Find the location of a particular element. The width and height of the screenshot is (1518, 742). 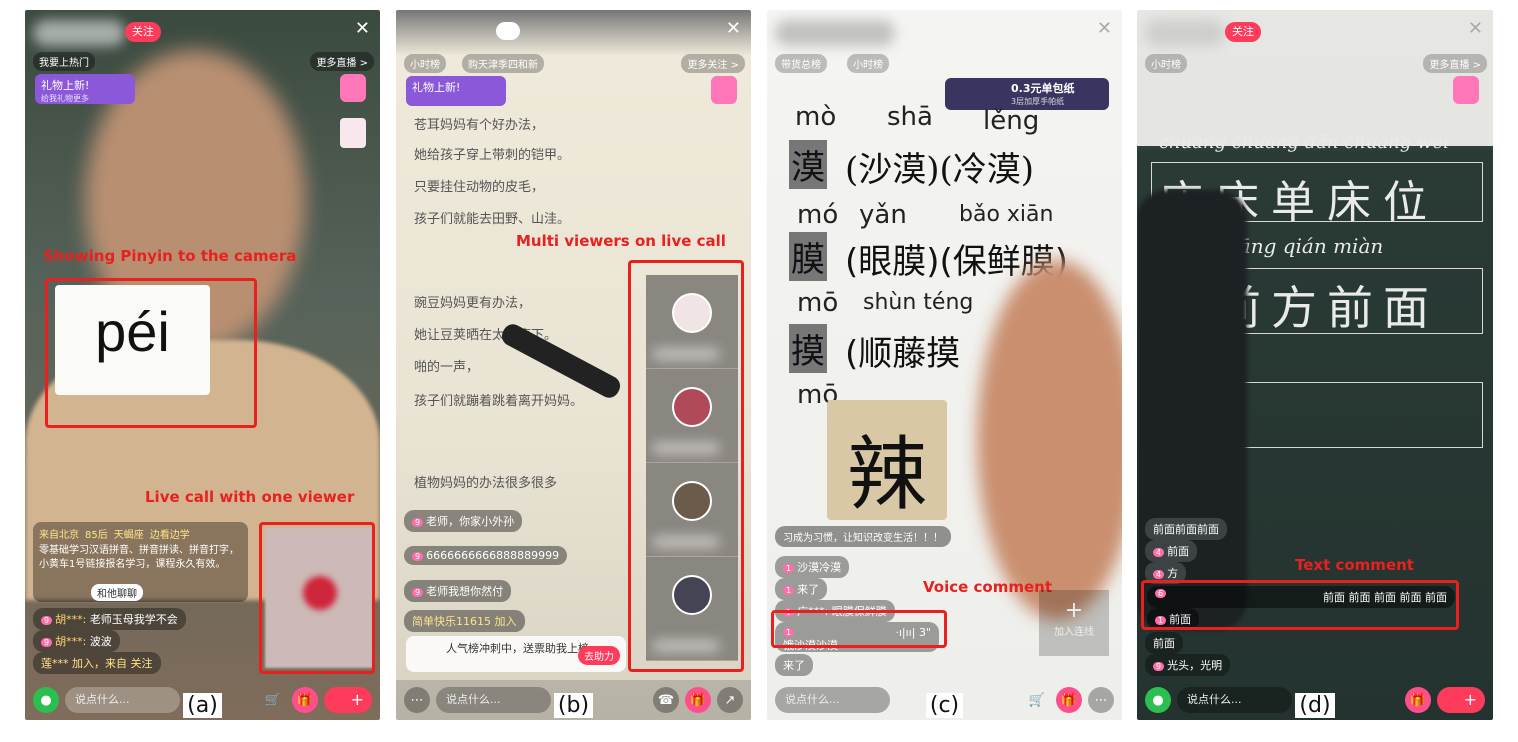

comment-row: 来了 is located at coordinates (794, 665).